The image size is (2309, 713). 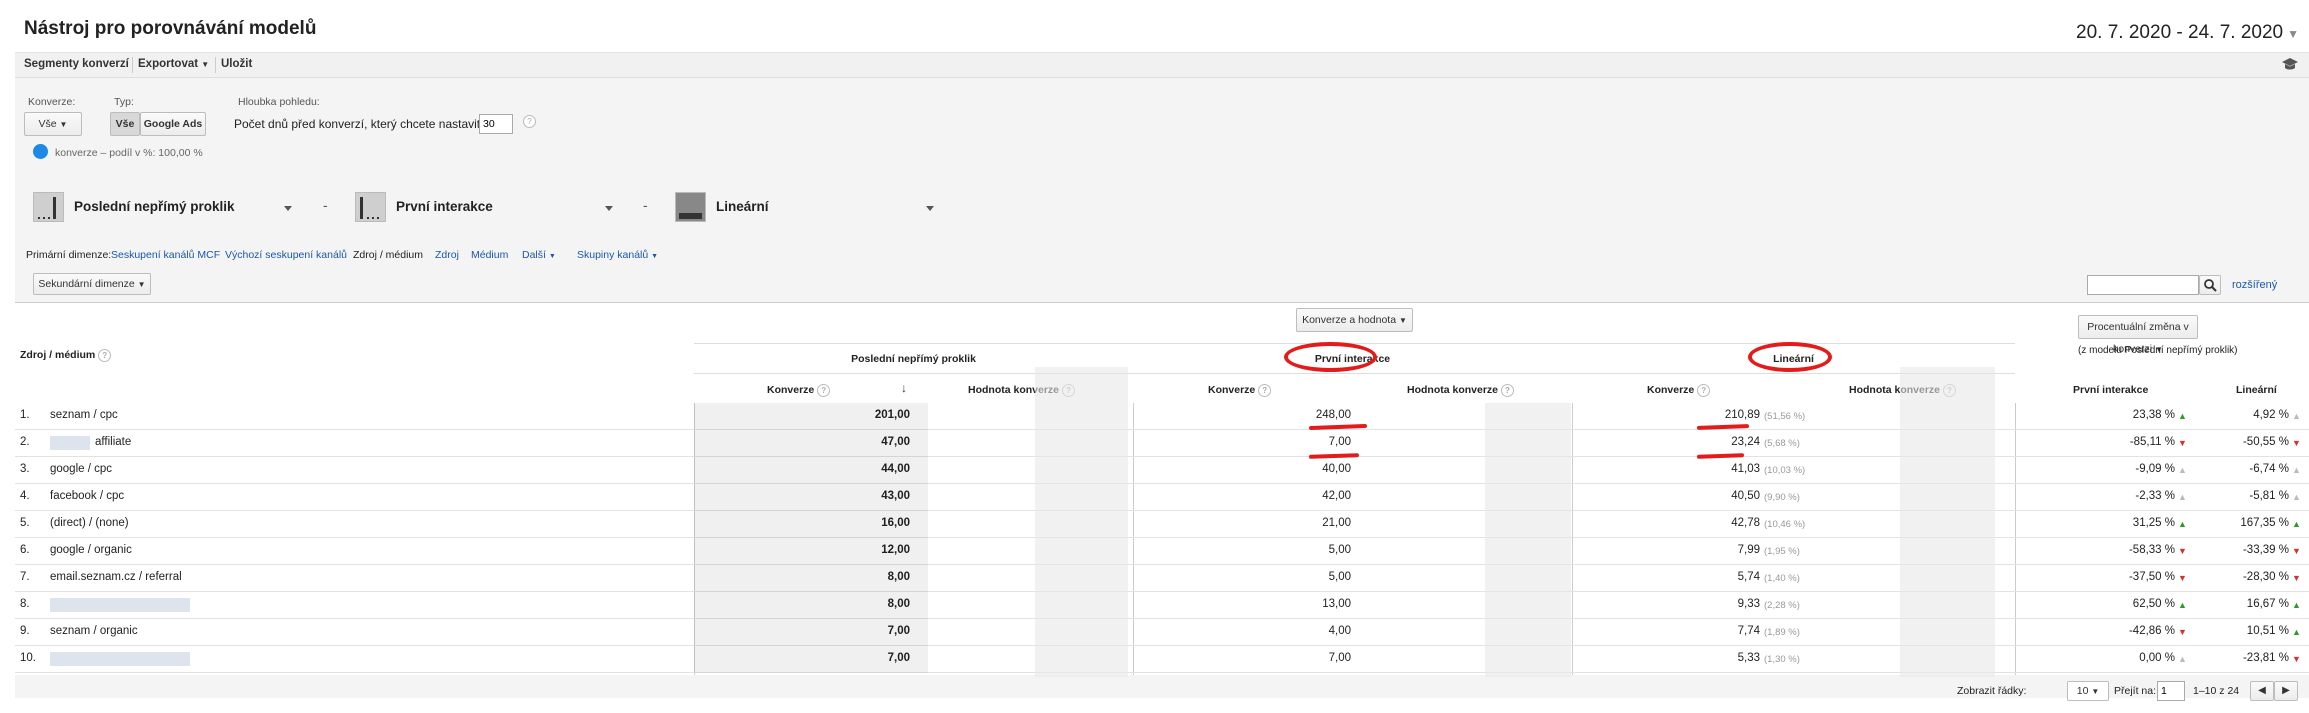 I want to click on export-button: Exportovat ▼, so click(x=173, y=64).